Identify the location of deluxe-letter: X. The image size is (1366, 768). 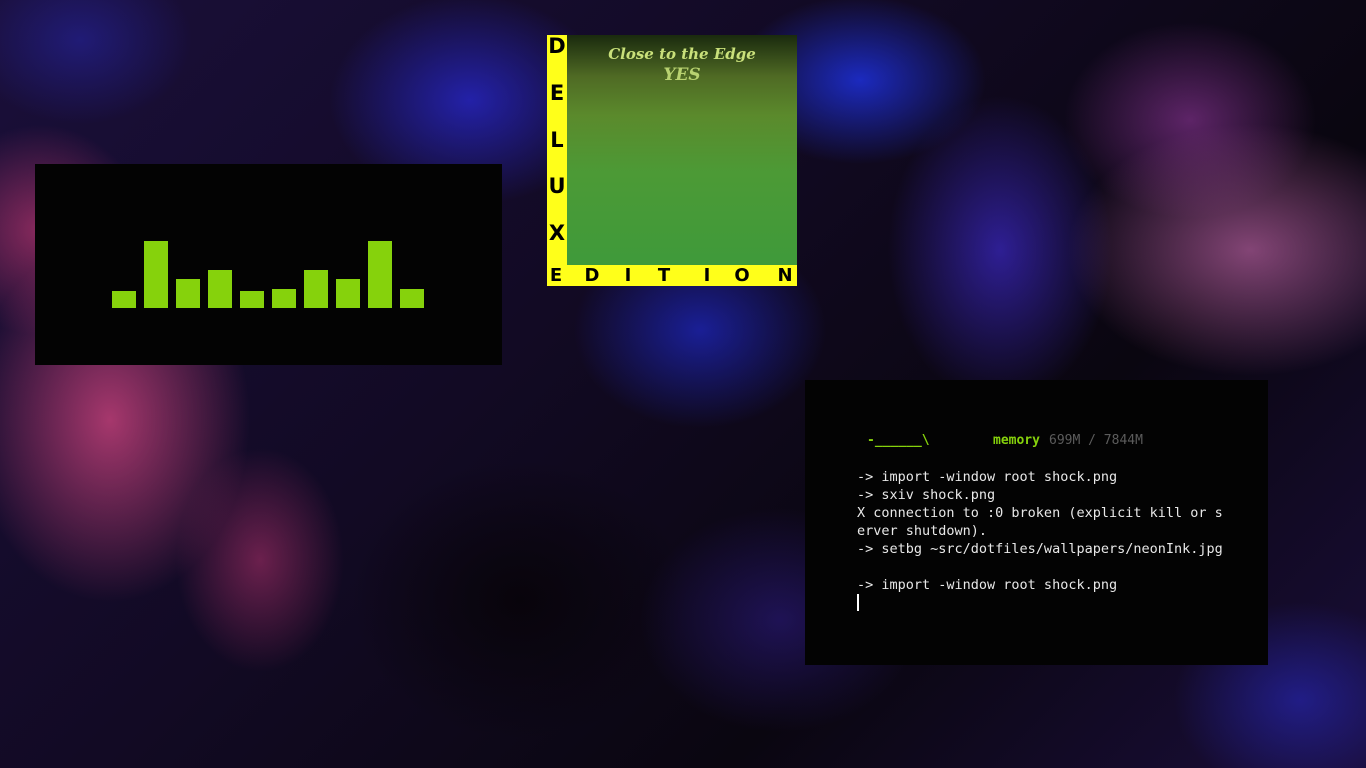
(557, 233).